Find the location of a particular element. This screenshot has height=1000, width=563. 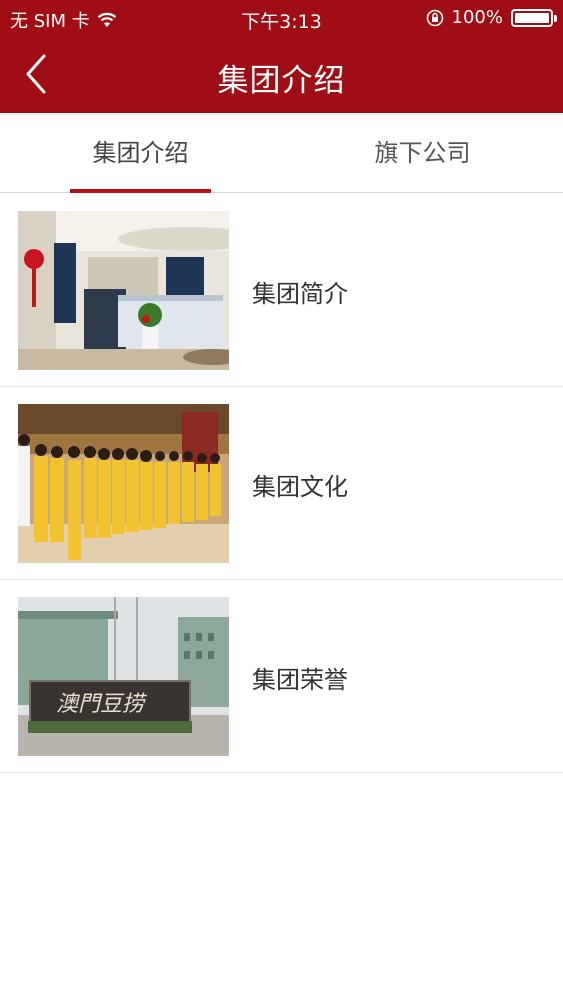

active-tab-indicator is located at coordinates (140, 191).